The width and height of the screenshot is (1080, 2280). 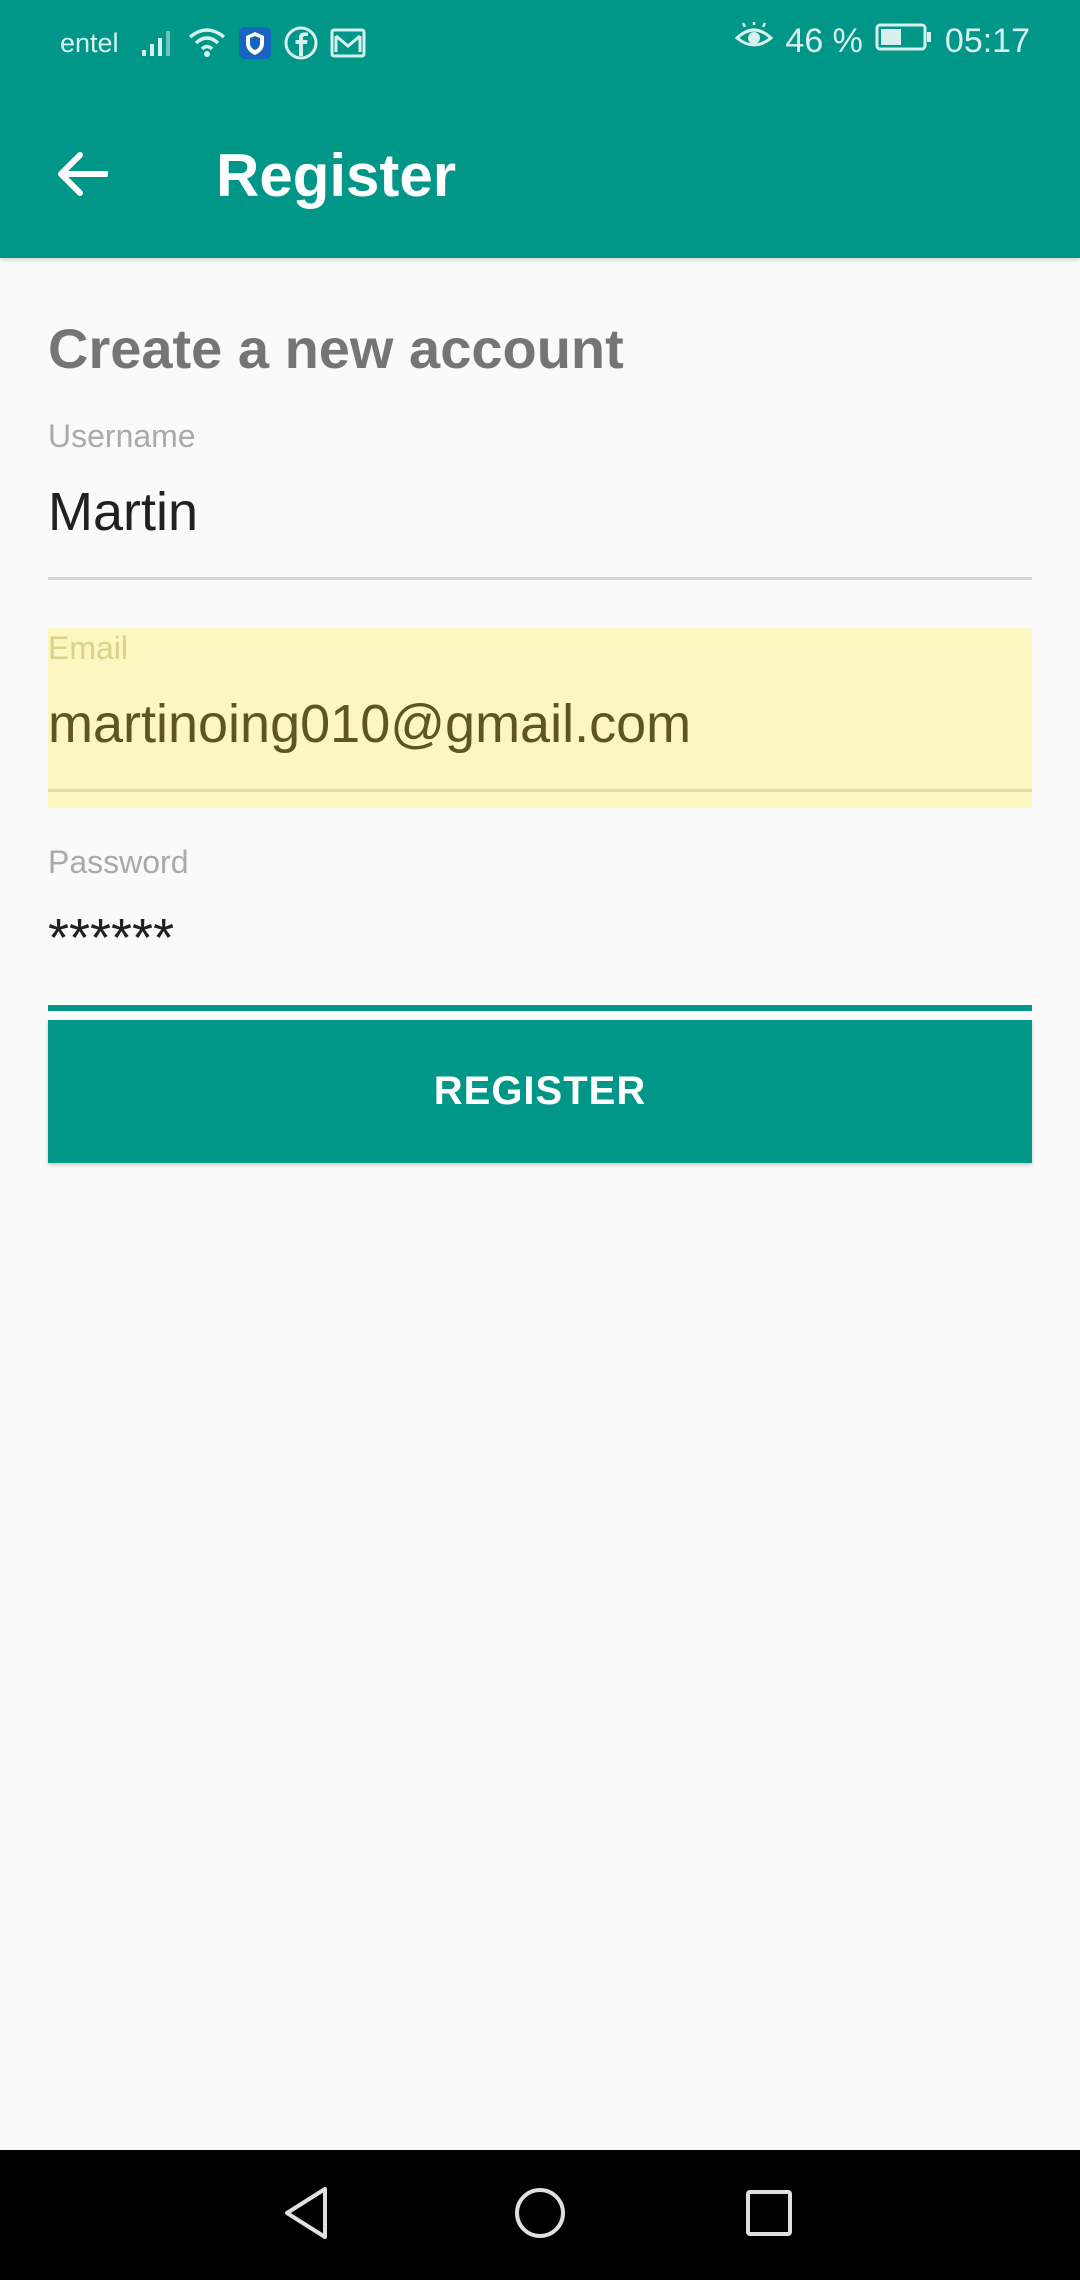 What do you see at coordinates (207, 45) in the screenshot?
I see `wifi-icon` at bounding box center [207, 45].